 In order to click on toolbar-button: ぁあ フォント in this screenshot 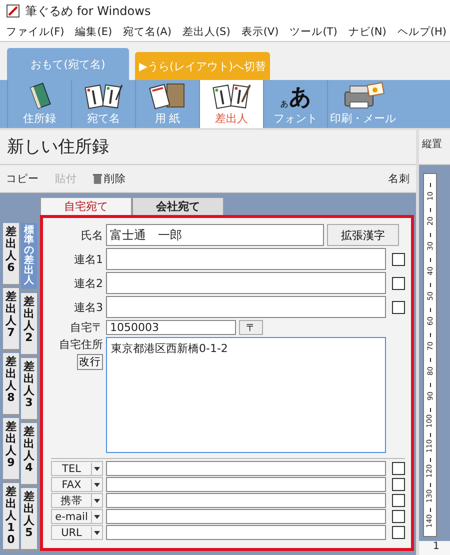, I will do `click(295, 104)`.